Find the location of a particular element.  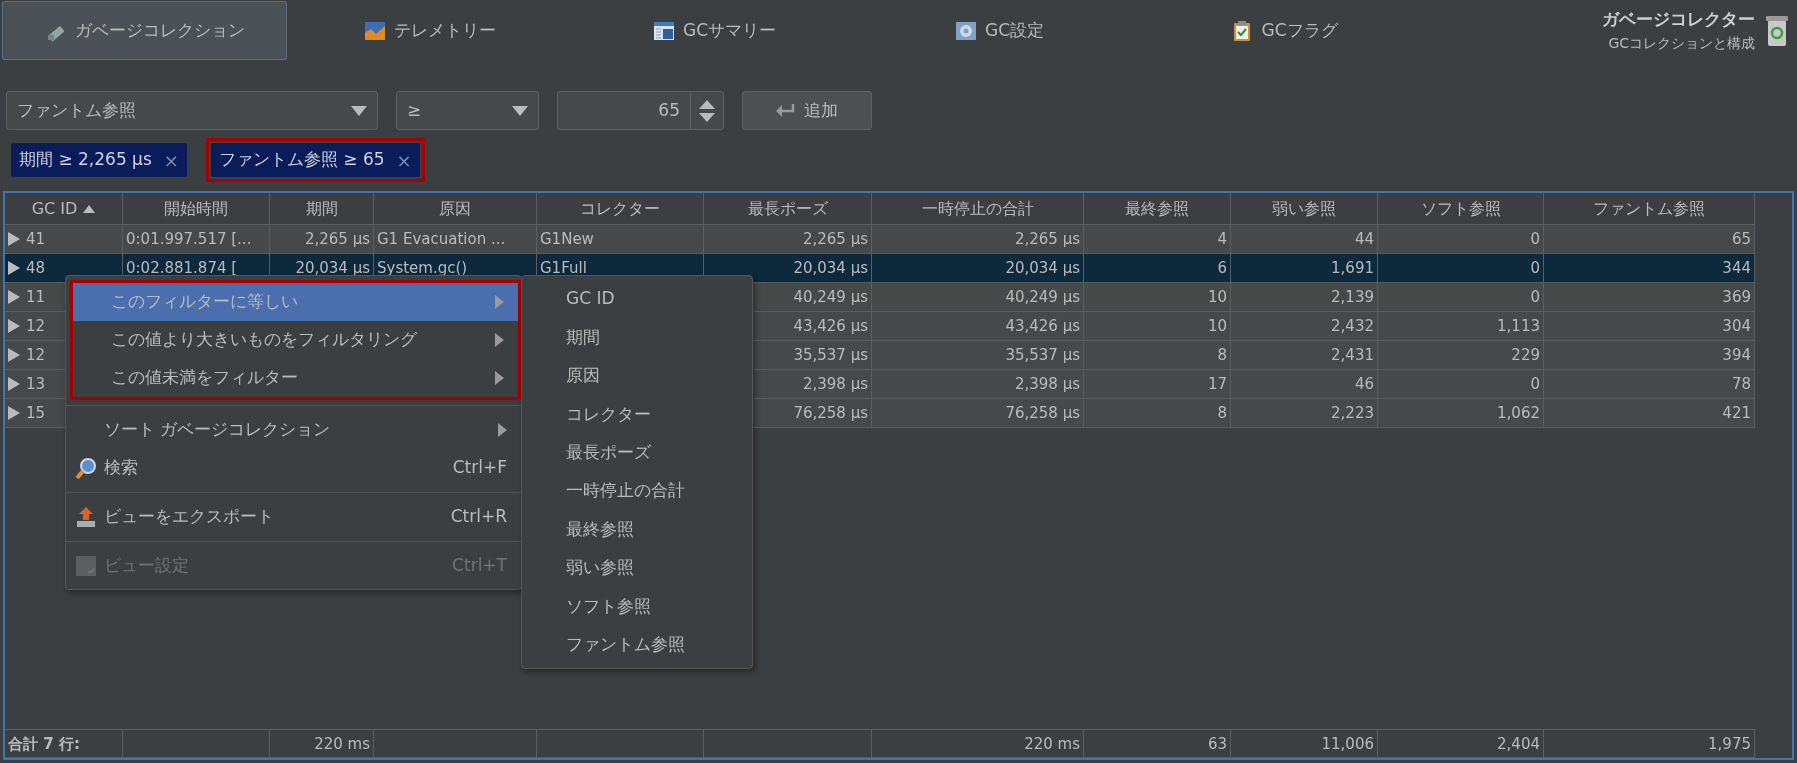

menu-item: ソフト参照 is located at coordinates (637, 606).